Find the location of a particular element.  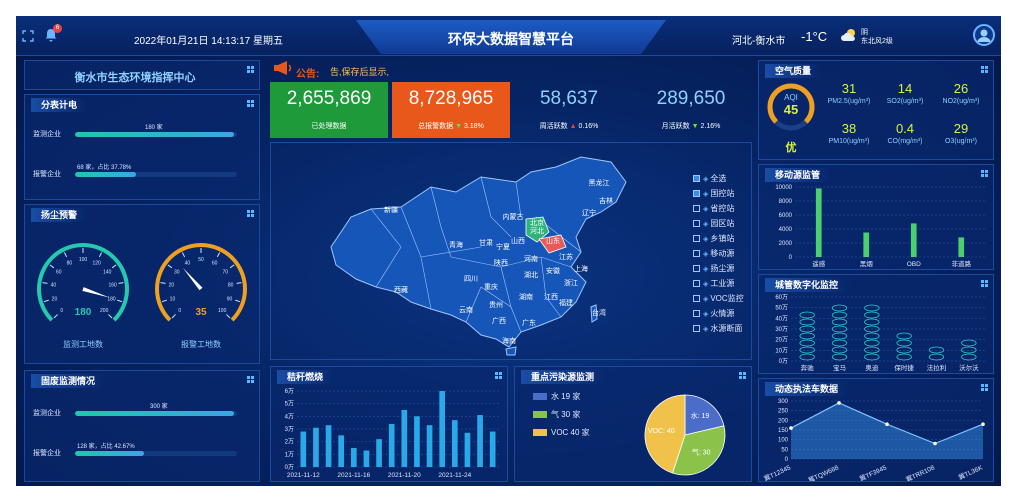

map-legend-item: ◈ VOC监控 is located at coordinates (718, 298).